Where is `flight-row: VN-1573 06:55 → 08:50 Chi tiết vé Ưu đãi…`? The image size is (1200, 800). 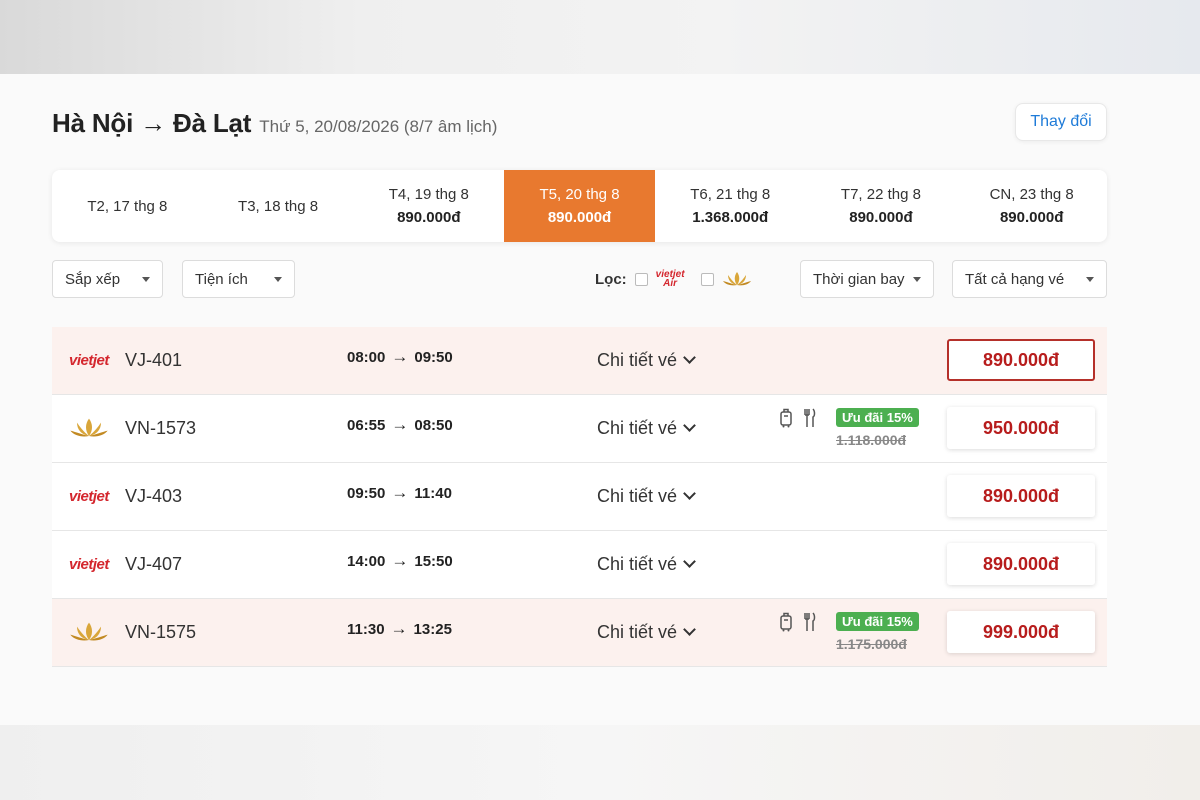 flight-row: VN-1573 06:55 → 08:50 Chi tiết vé Ưu đãi… is located at coordinates (579, 429).